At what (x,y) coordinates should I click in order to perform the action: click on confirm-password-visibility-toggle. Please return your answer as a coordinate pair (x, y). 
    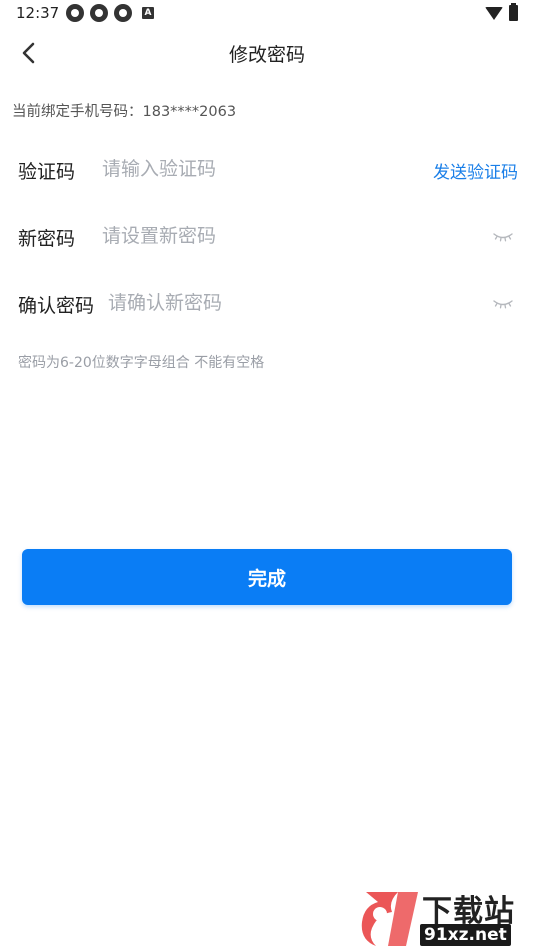
    Looking at the image, I should click on (503, 303).